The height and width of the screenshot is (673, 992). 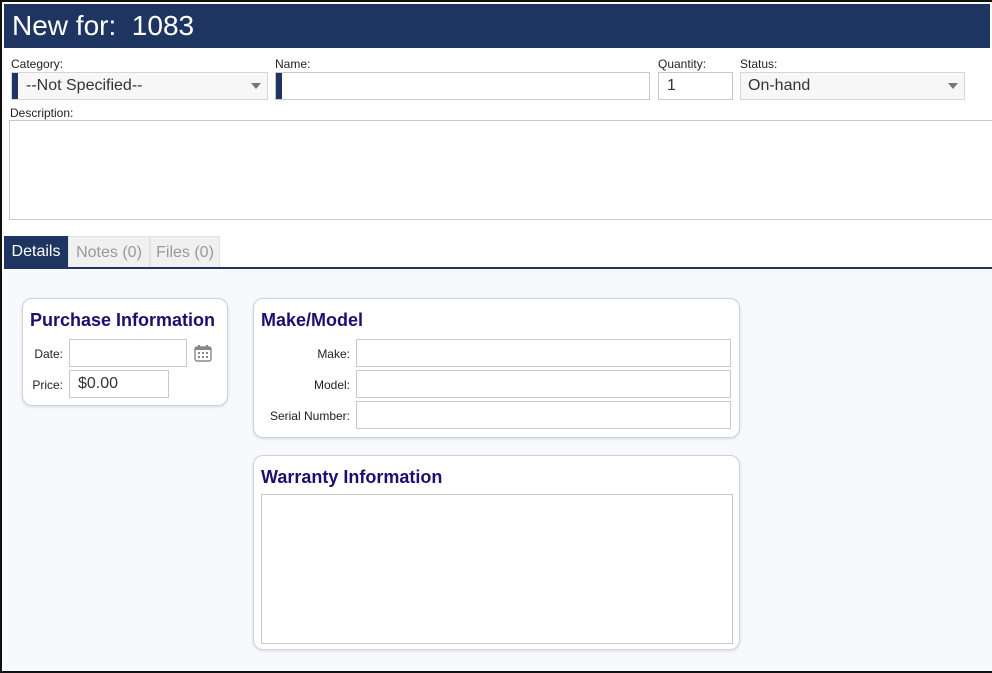 What do you see at coordinates (352, 477) in the screenshot?
I see `warranty-information-title: Warranty Information` at bounding box center [352, 477].